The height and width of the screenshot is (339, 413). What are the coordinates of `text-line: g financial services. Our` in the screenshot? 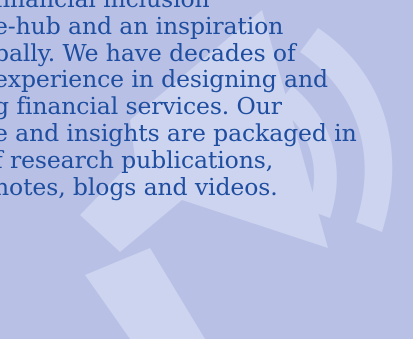 It's located at (141, 106).